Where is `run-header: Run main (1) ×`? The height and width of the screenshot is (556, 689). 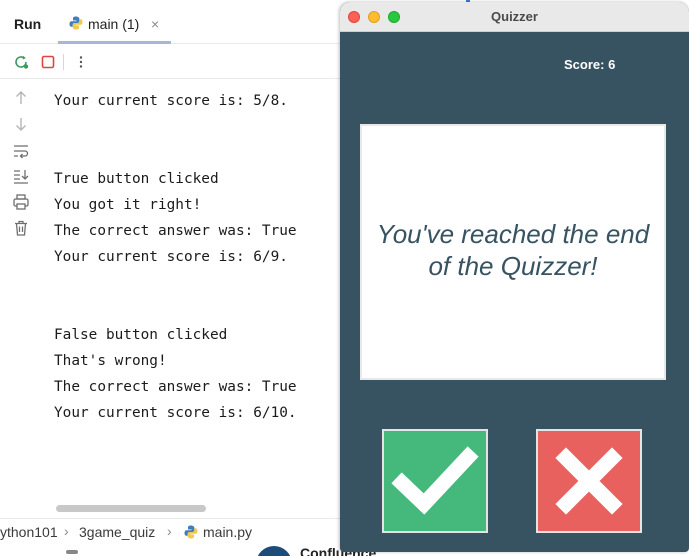
run-header: Run main (1) × is located at coordinates (170, 25).